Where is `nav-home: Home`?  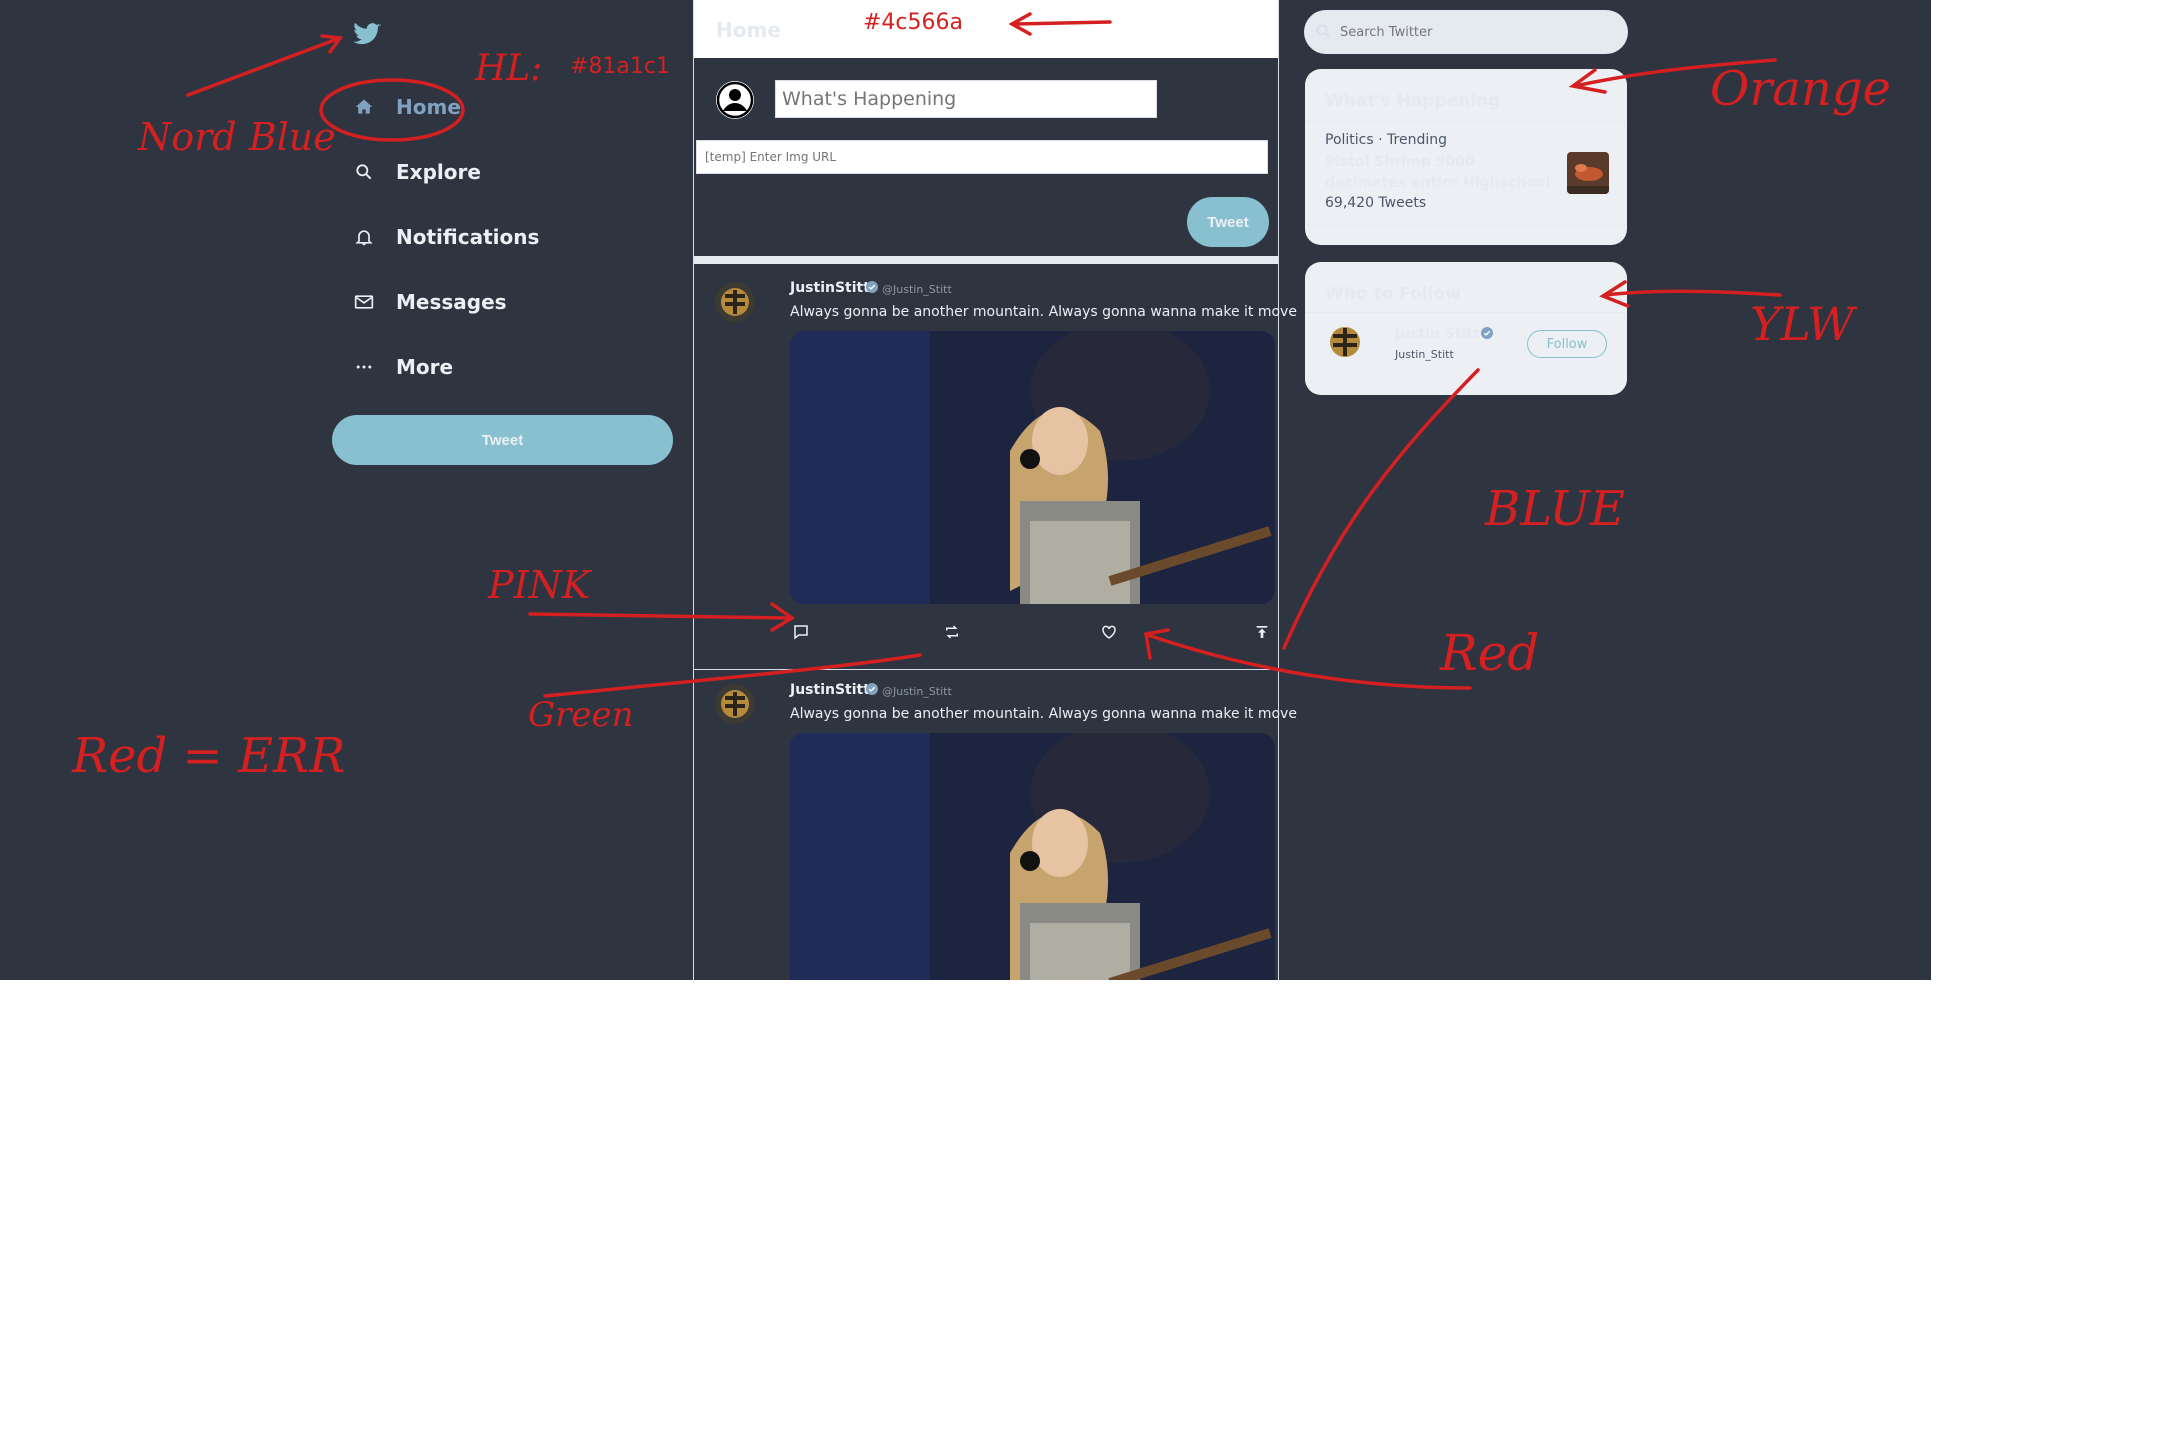
nav-home: Home is located at coordinates (405, 107).